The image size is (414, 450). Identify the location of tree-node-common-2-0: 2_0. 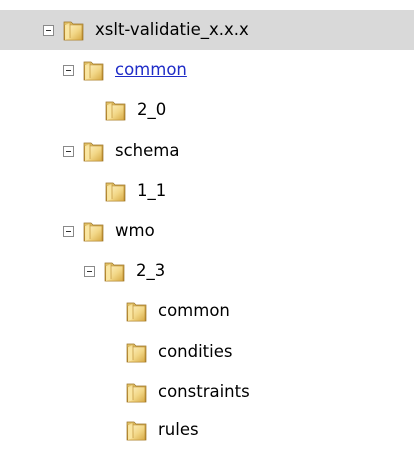
(229, 110).